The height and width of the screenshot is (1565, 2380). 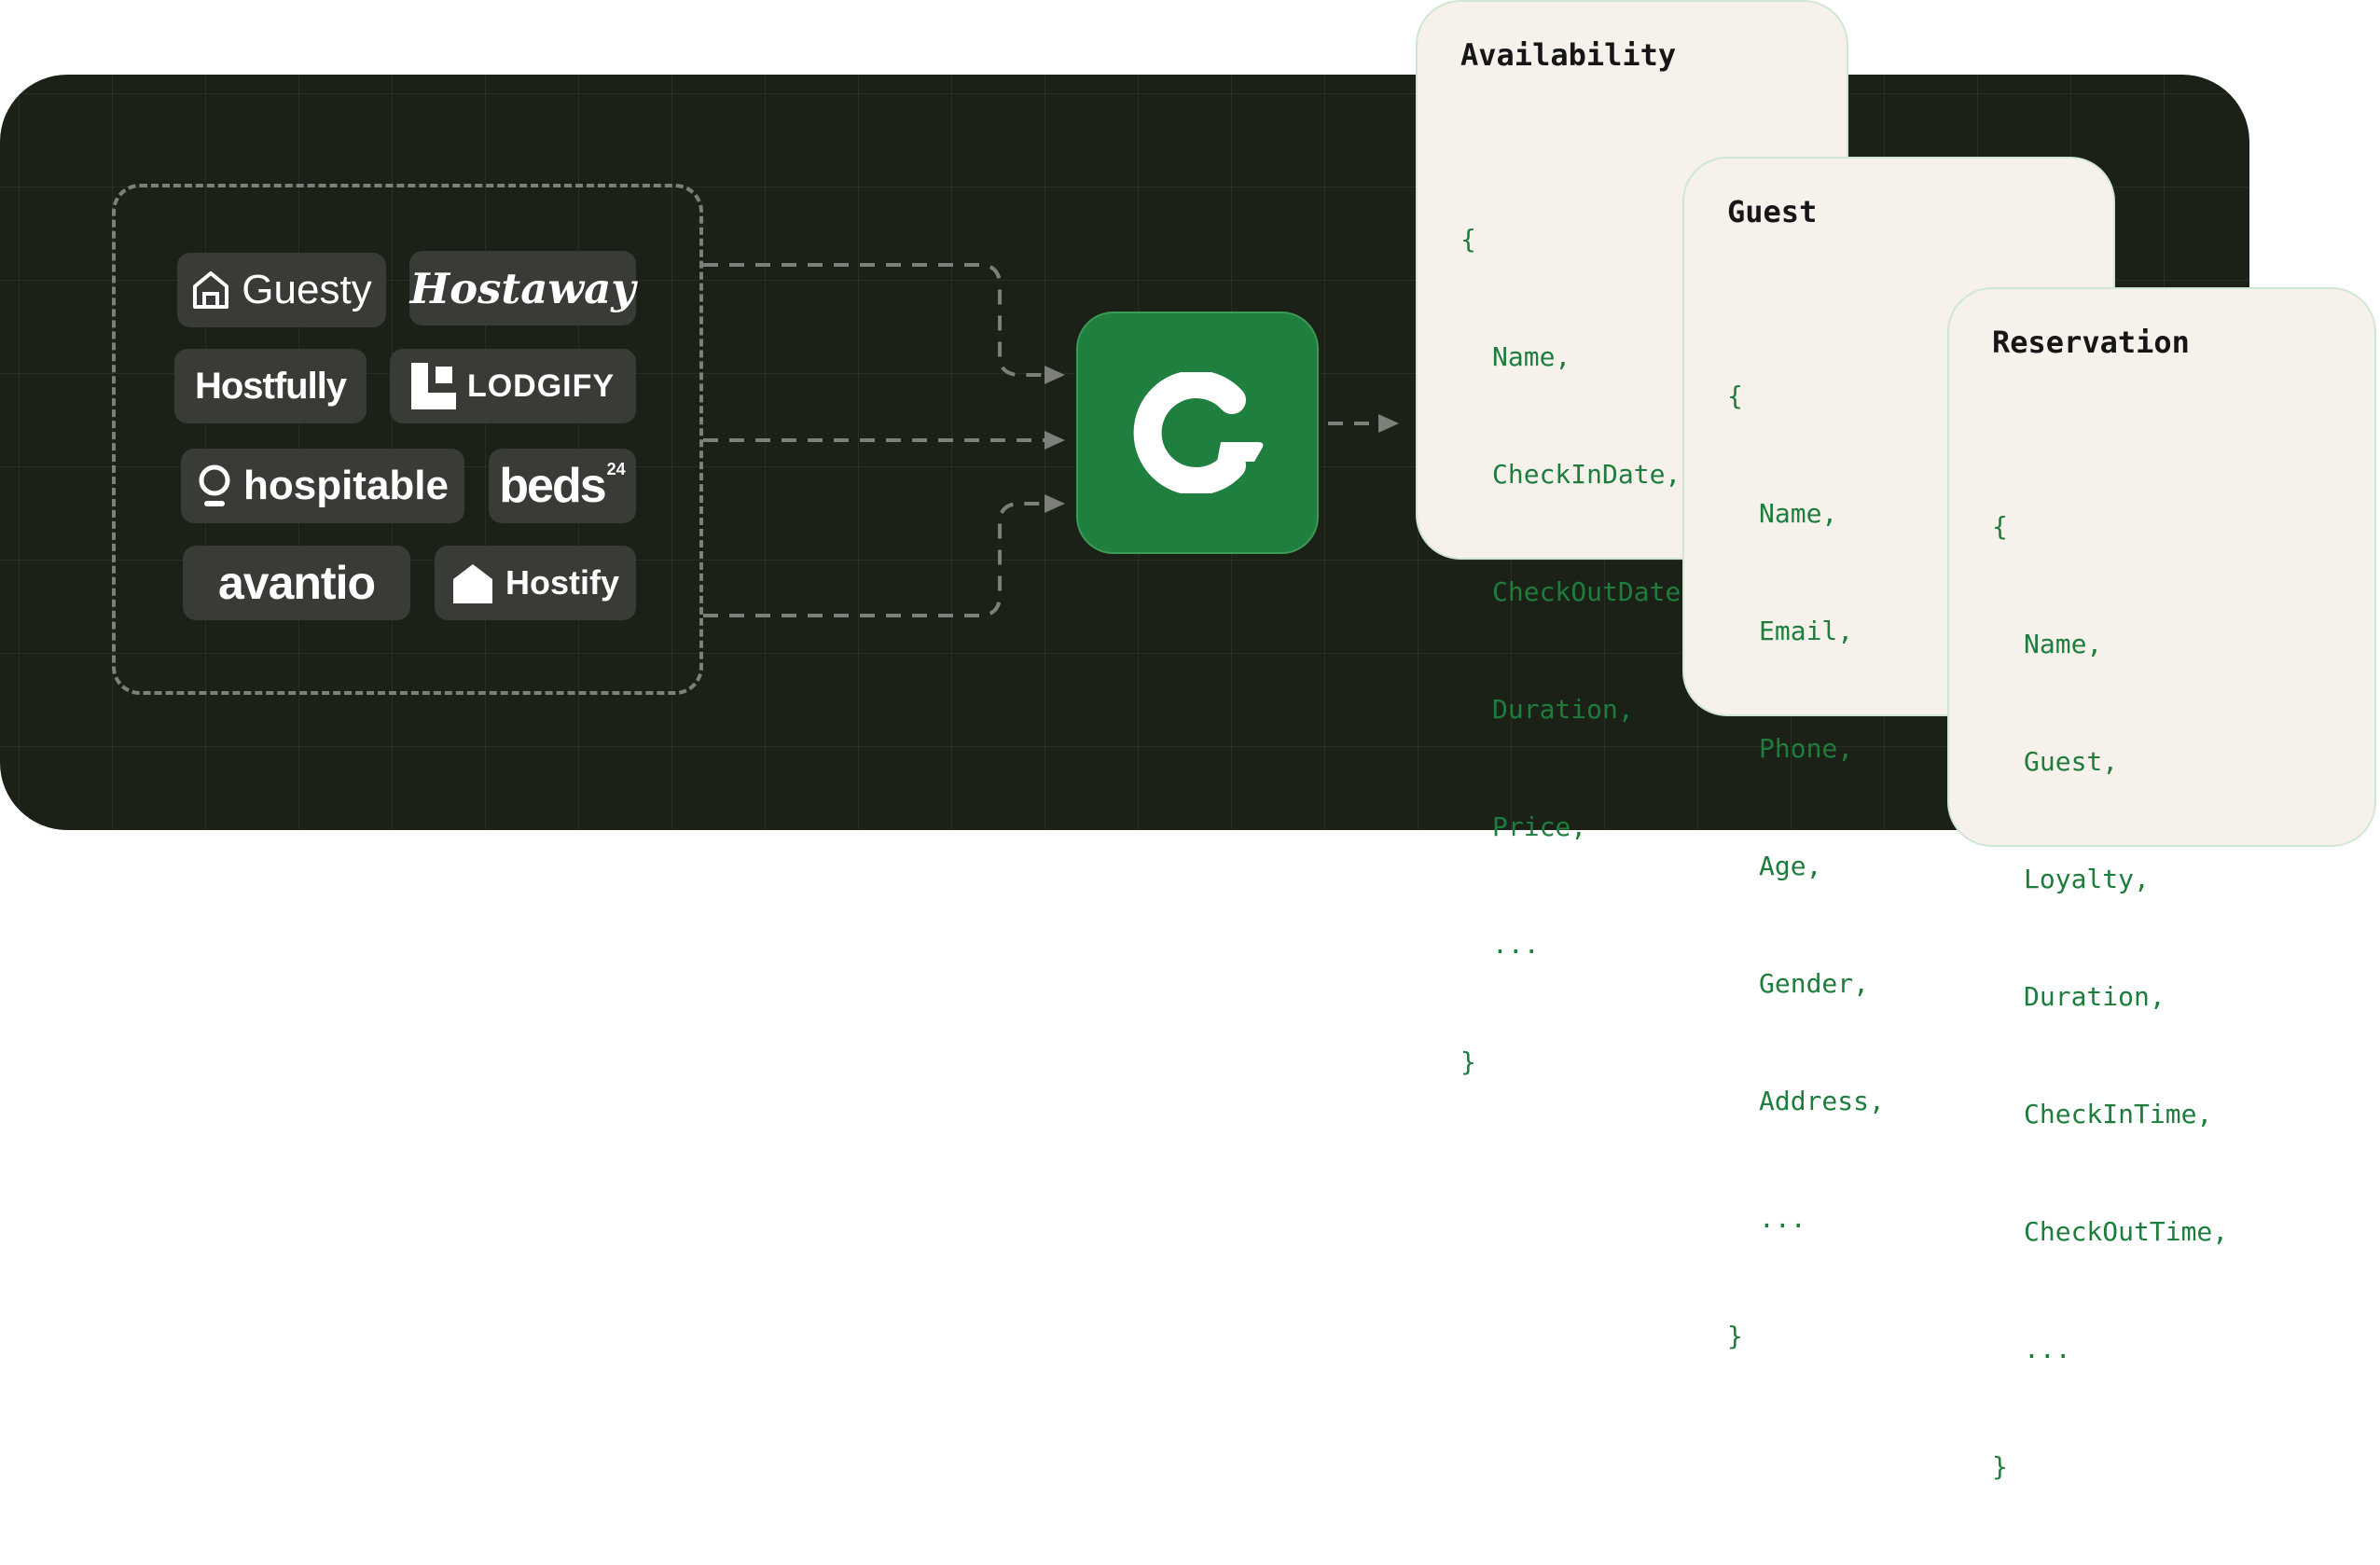 What do you see at coordinates (1540, 827) in the screenshot?
I see `code-line: Price,` at bounding box center [1540, 827].